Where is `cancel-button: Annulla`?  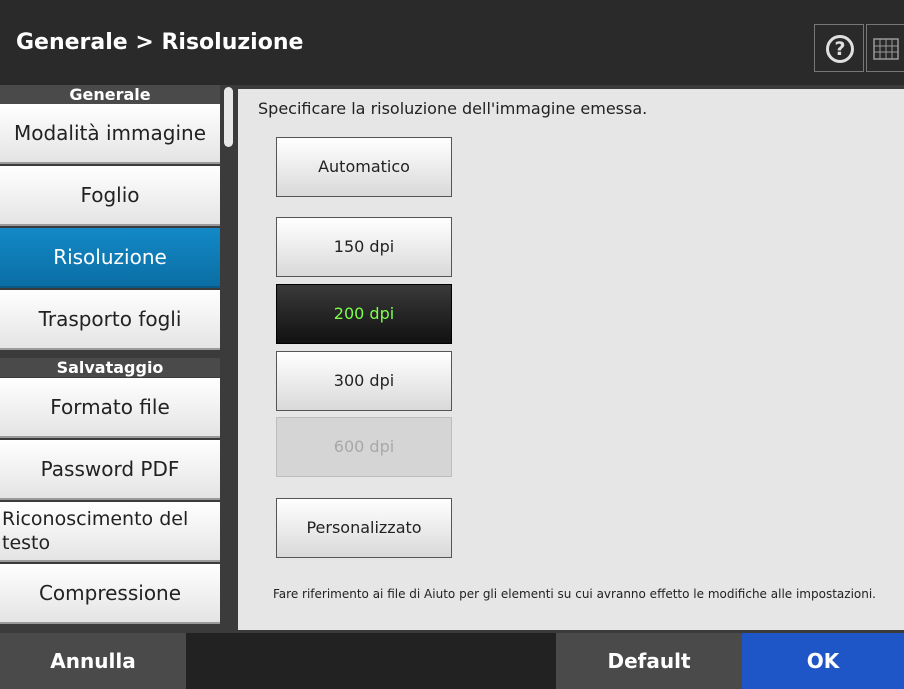
cancel-button: Annulla is located at coordinates (93, 661).